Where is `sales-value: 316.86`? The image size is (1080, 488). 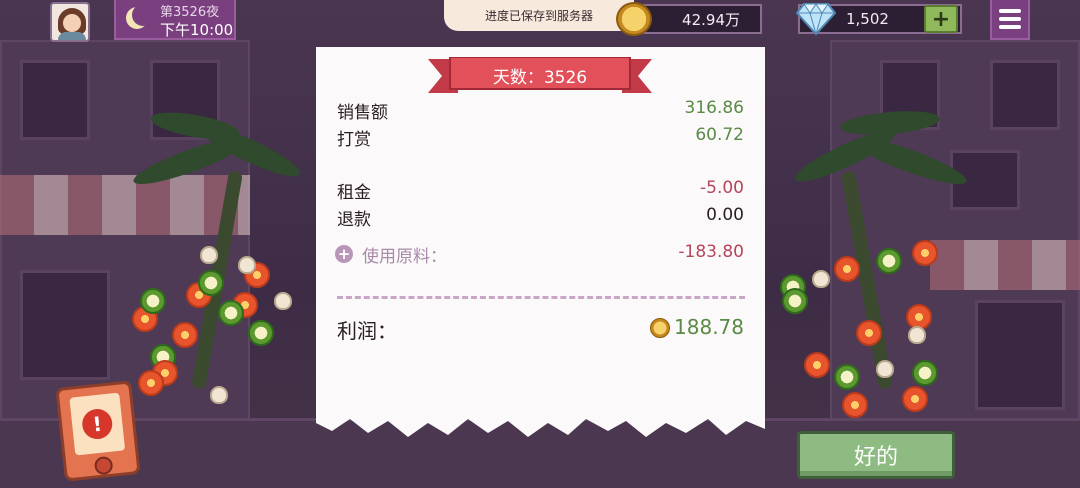 sales-value: 316.86 is located at coordinates (714, 108).